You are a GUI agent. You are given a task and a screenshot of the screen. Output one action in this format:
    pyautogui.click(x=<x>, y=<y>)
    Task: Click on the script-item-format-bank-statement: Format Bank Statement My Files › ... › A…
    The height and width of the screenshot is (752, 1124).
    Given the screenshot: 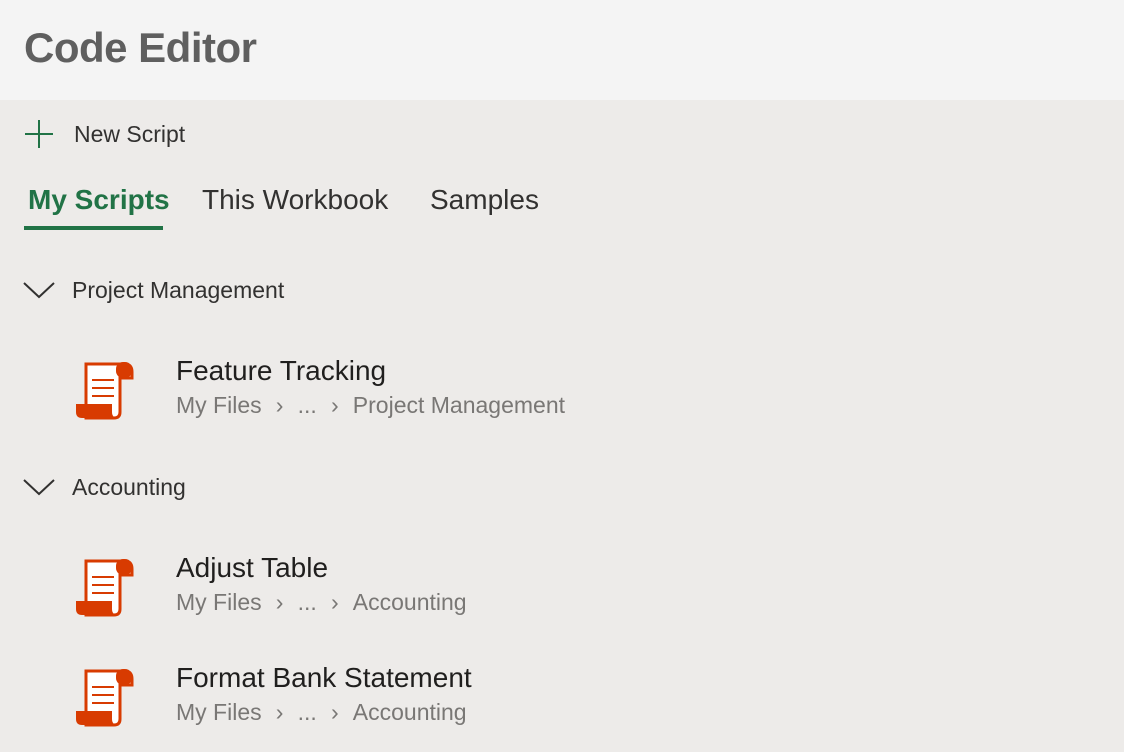 What is the action you would take?
    pyautogui.click(x=572, y=701)
    